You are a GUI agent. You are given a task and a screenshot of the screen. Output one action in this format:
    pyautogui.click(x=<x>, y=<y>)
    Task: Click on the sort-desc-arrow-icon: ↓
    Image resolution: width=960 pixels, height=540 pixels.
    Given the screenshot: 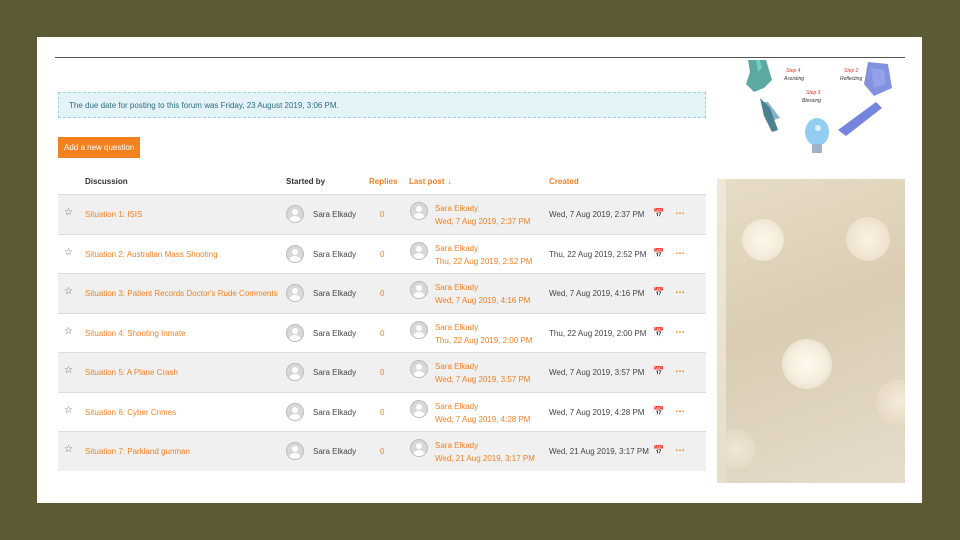 What is the action you would take?
    pyautogui.click(x=450, y=181)
    